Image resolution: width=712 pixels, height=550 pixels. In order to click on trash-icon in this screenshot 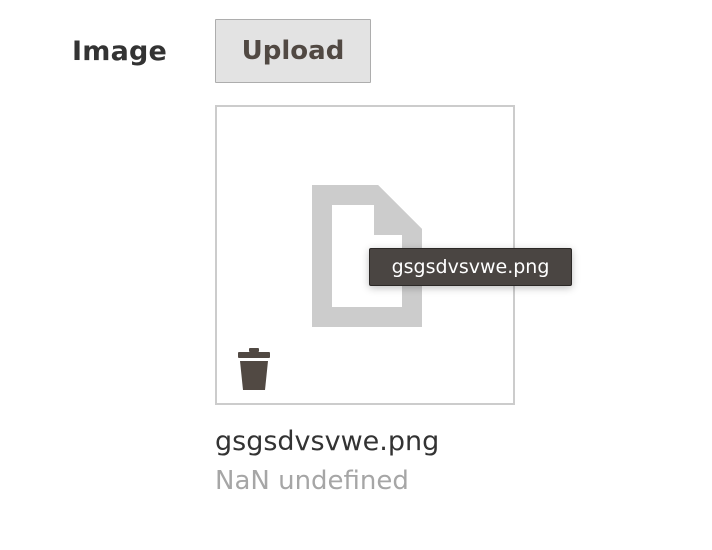, I will do `click(254, 369)`.